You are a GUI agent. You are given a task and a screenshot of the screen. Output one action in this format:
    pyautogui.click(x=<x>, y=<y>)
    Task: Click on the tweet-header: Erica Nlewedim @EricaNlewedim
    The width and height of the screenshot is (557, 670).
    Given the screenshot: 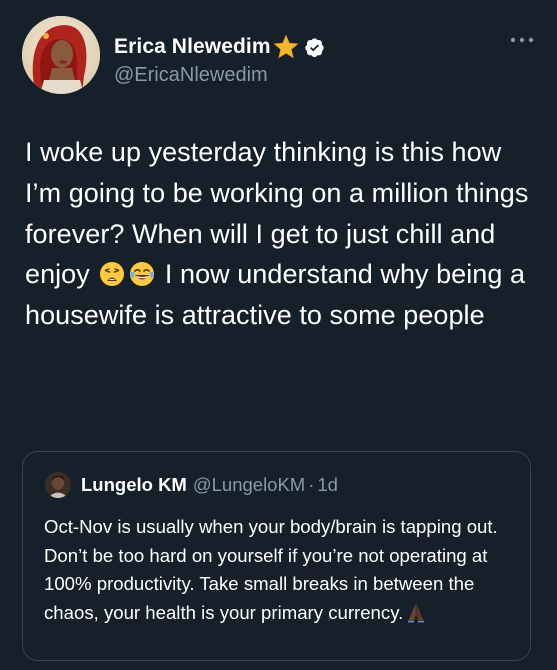 What is the action you would take?
    pyautogui.click(x=278, y=57)
    